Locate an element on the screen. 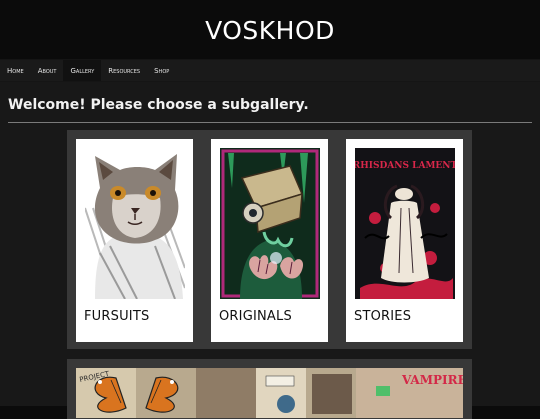 This screenshot has height=419, width=540. nav-item-gallery: Gallery is located at coordinates (82, 70).